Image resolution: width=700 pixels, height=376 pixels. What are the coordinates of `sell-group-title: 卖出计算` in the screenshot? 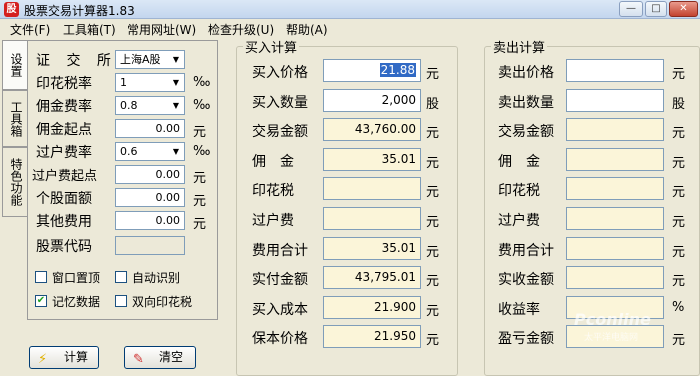 It's located at (519, 46).